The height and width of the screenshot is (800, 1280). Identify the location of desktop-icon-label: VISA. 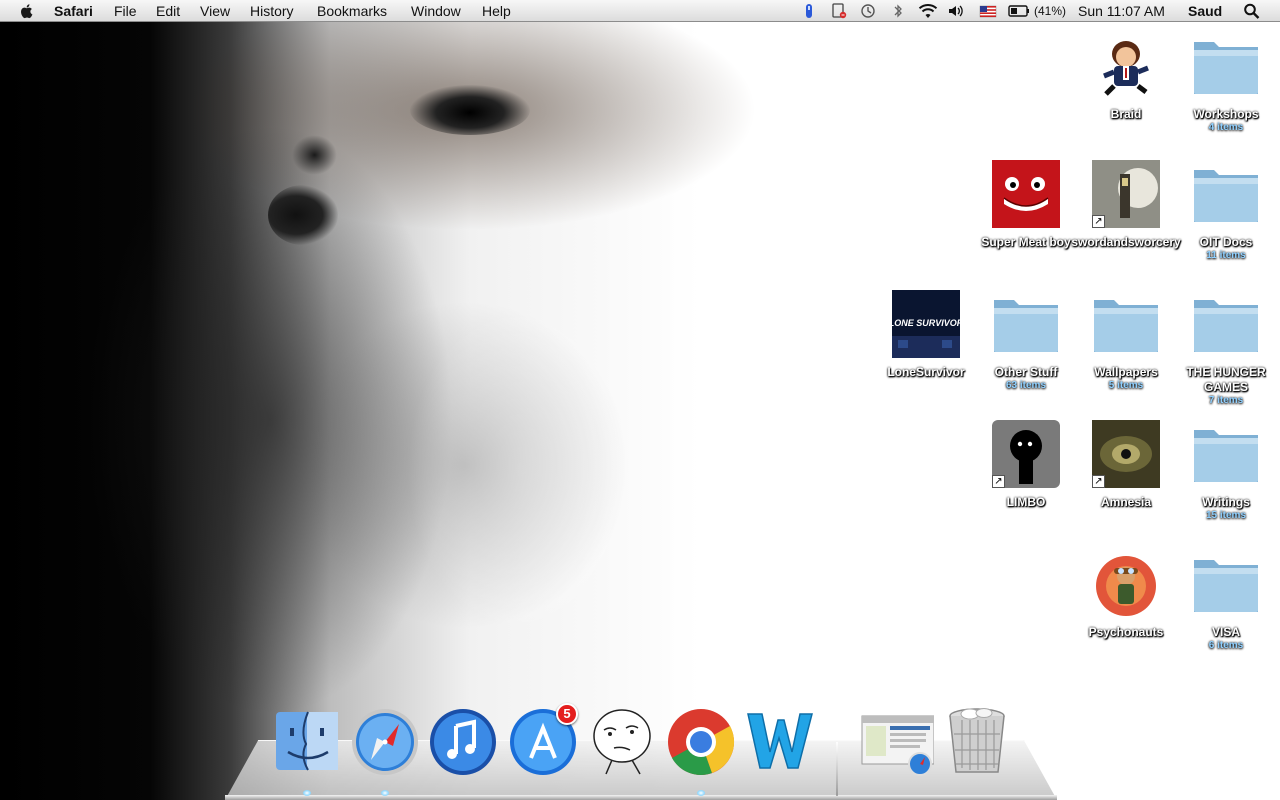
(1225, 632).